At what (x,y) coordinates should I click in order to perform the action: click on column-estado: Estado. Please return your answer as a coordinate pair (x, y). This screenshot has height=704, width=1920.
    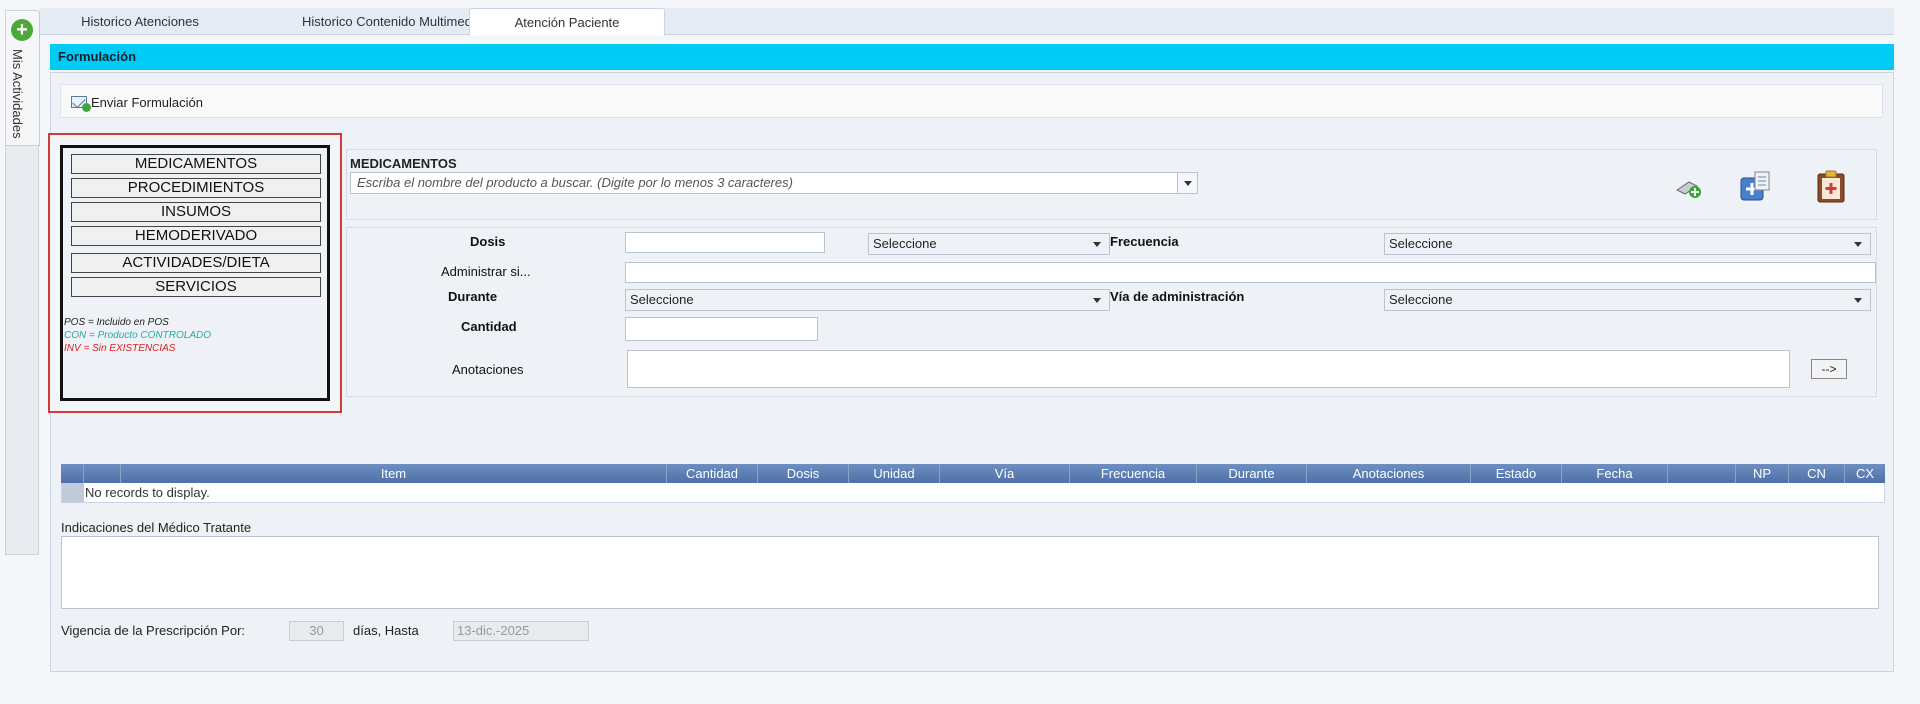
    Looking at the image, I should click on (1516, 473).